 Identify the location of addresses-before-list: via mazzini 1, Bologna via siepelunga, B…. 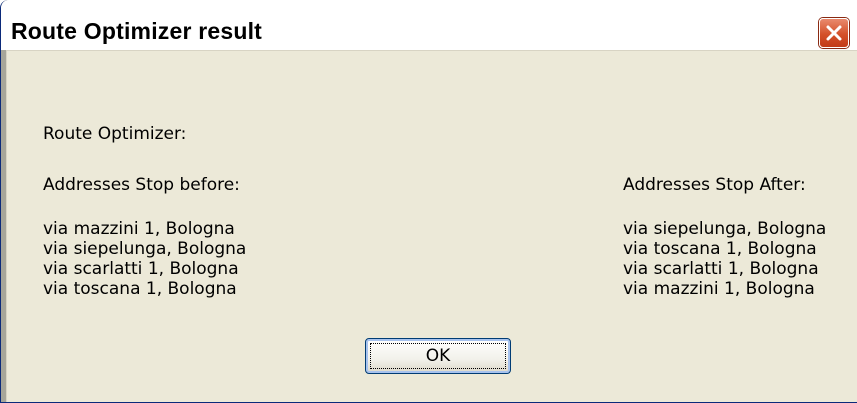
(144, 259).